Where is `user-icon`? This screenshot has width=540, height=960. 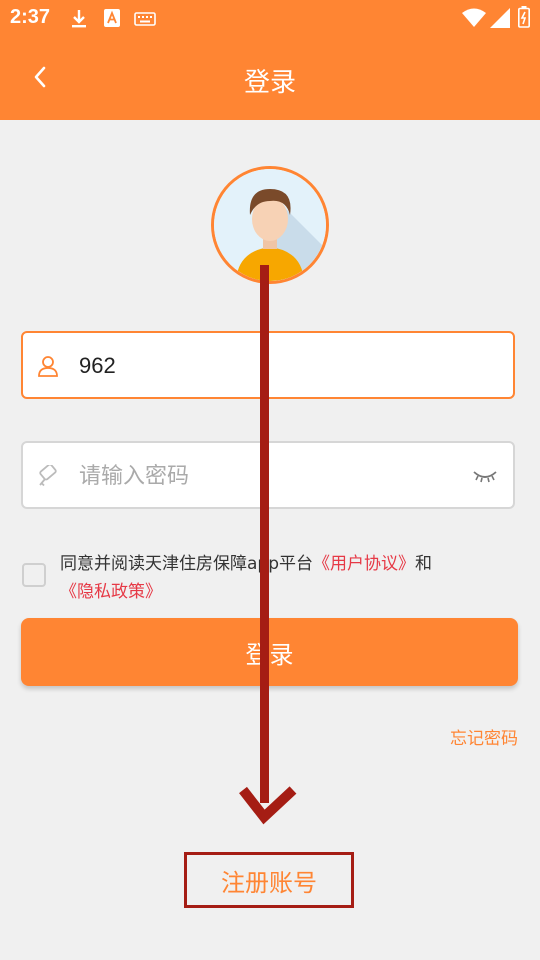
user-icon is located at coordinates (48, 366).